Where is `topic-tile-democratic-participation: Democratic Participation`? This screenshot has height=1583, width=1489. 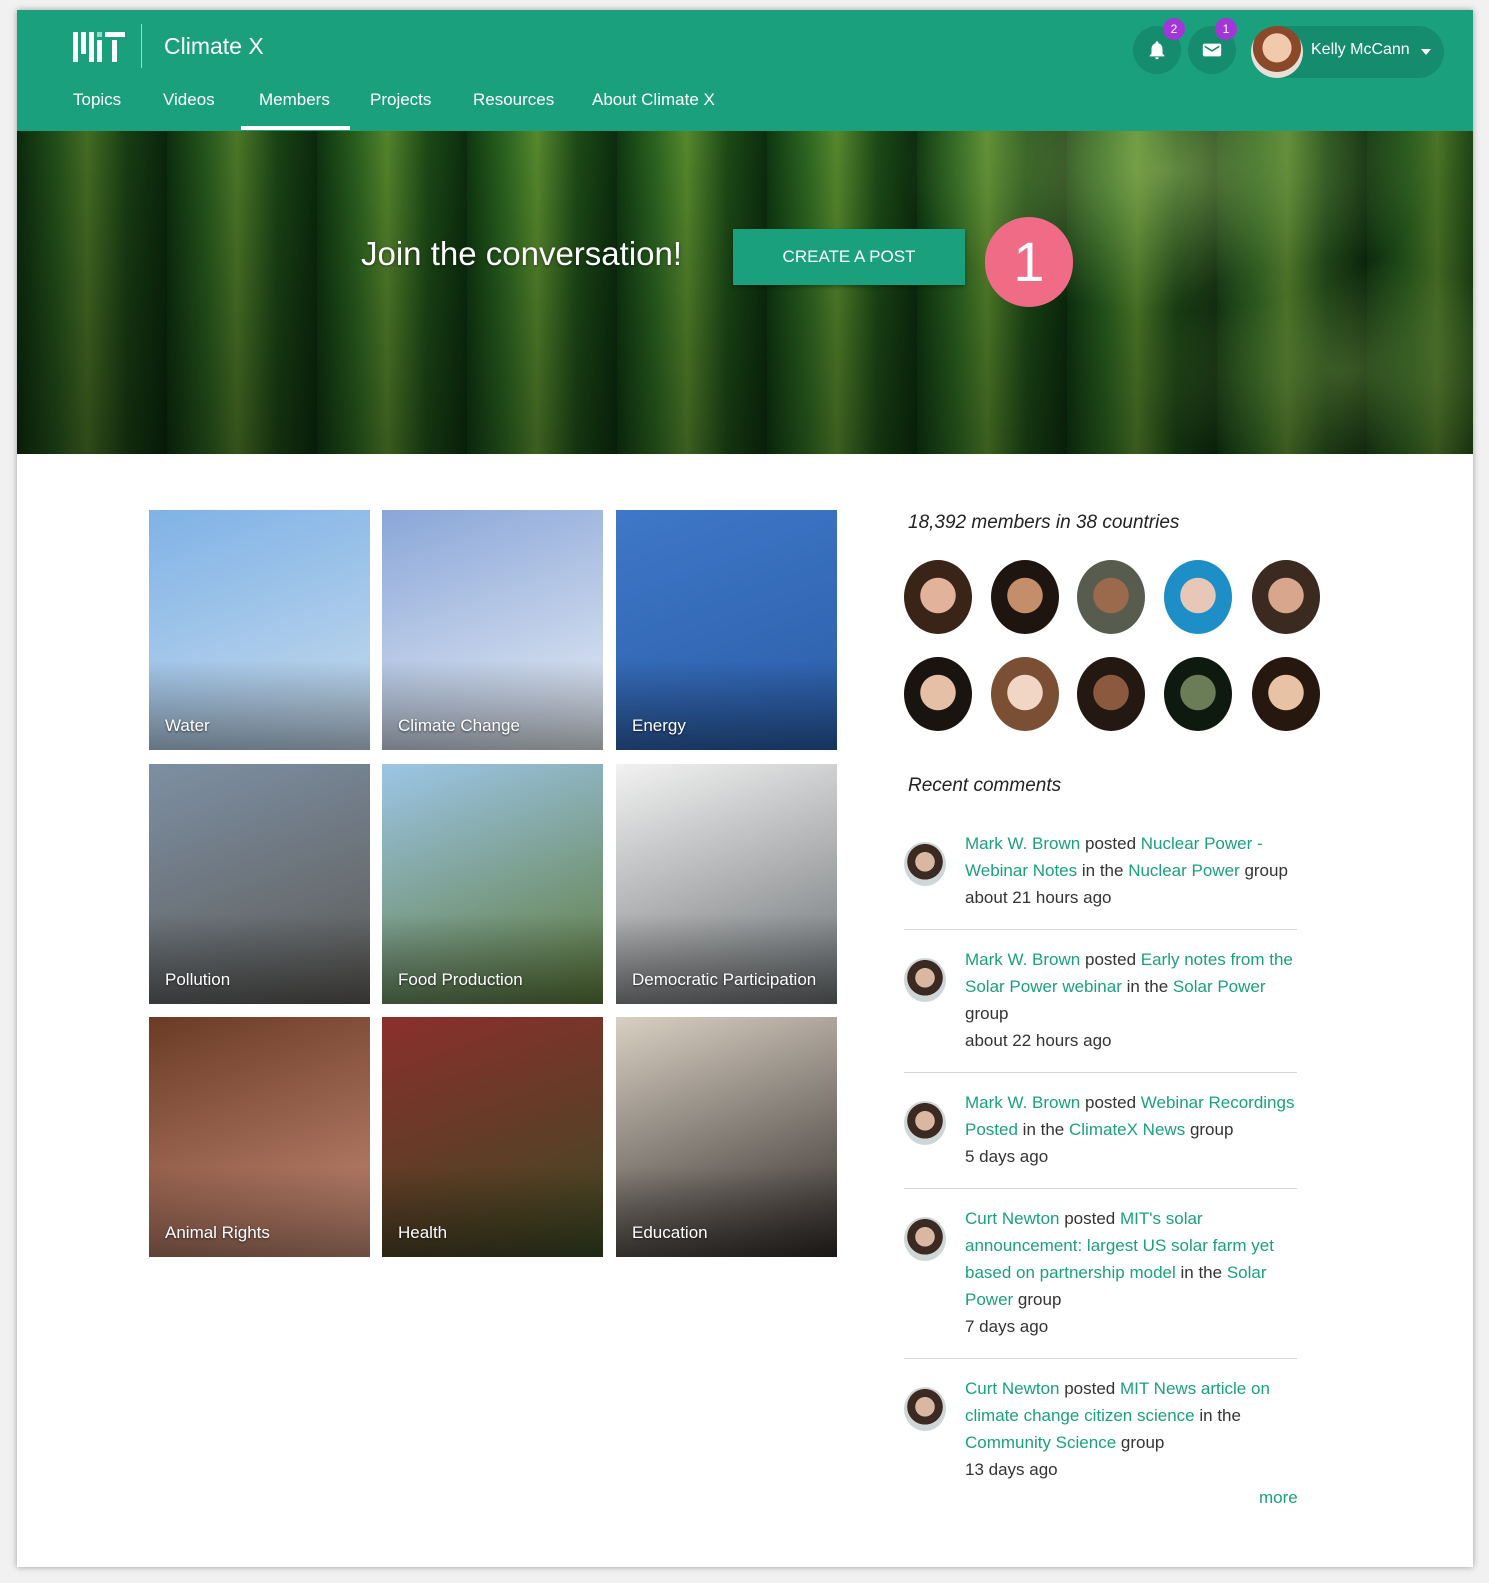 topic-tile-democratic-participation: Democratic Participation is located at coordinates (726, 884).